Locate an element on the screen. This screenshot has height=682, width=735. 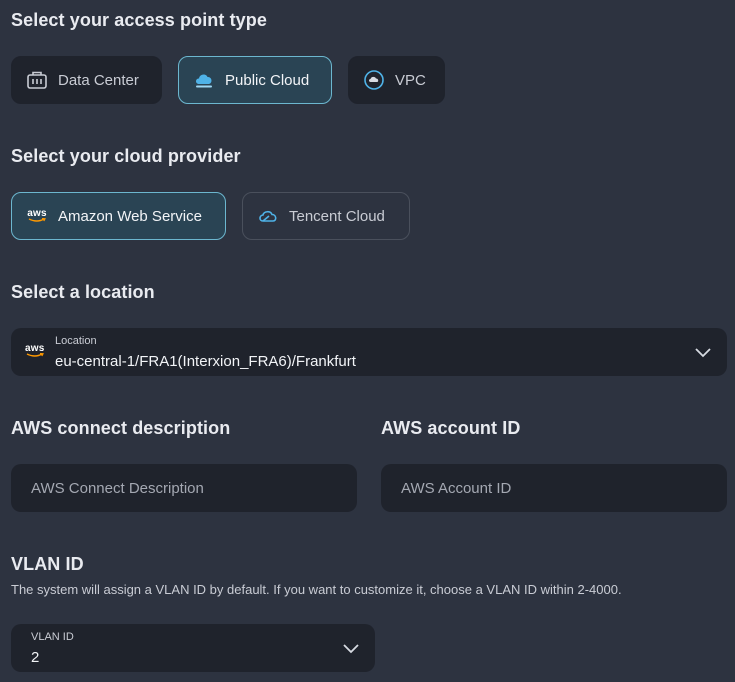
location-title: Select a location is located at coordinates (83, 292).